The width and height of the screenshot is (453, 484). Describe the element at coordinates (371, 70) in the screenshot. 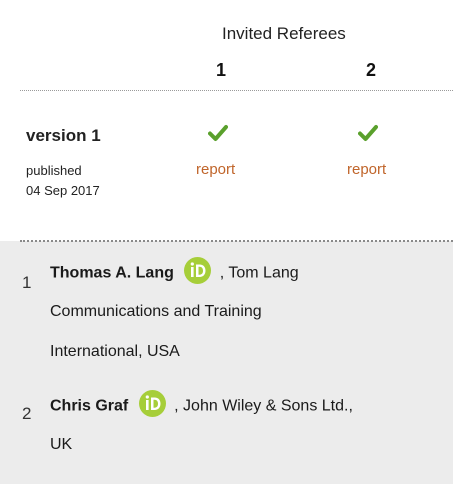

I see `referee-column-2-number: 2` at that location.